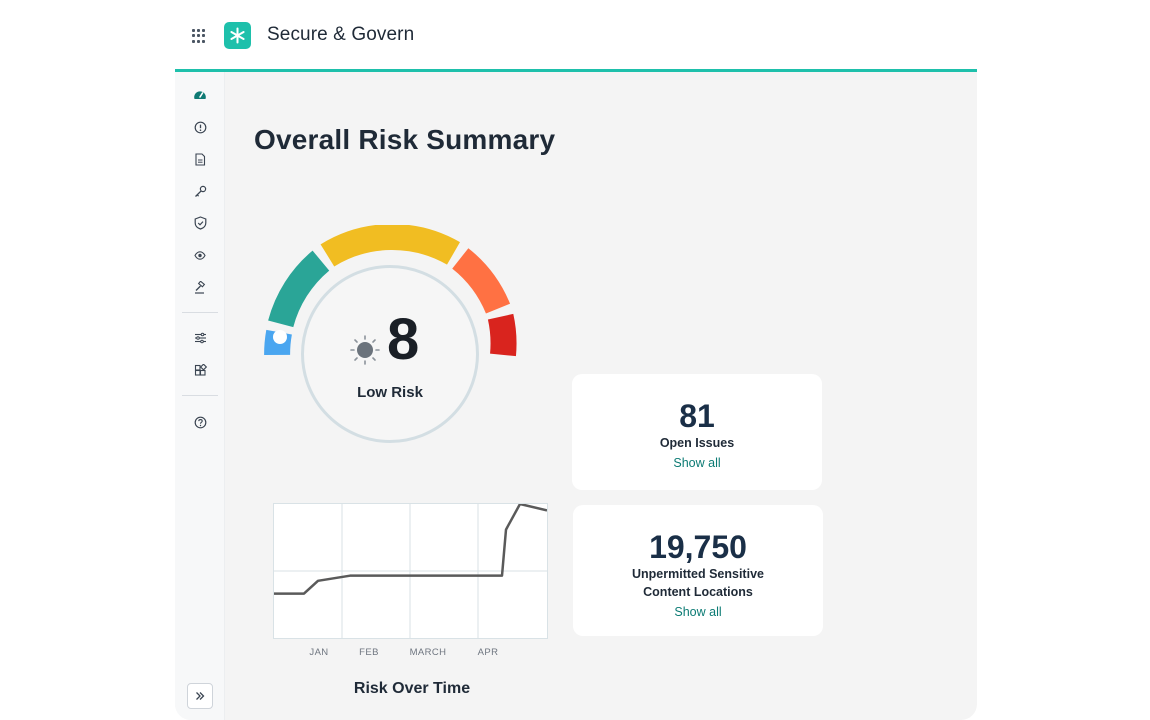  What do you see at coordinates (390, 392) in the screenshot?
I see `risk-level-label: Low Risk` at bounding box center [390, 392].